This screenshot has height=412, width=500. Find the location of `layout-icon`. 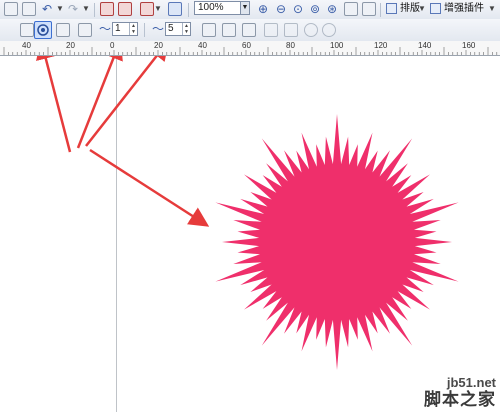

layout-icon is located at coordinates (391, 8).